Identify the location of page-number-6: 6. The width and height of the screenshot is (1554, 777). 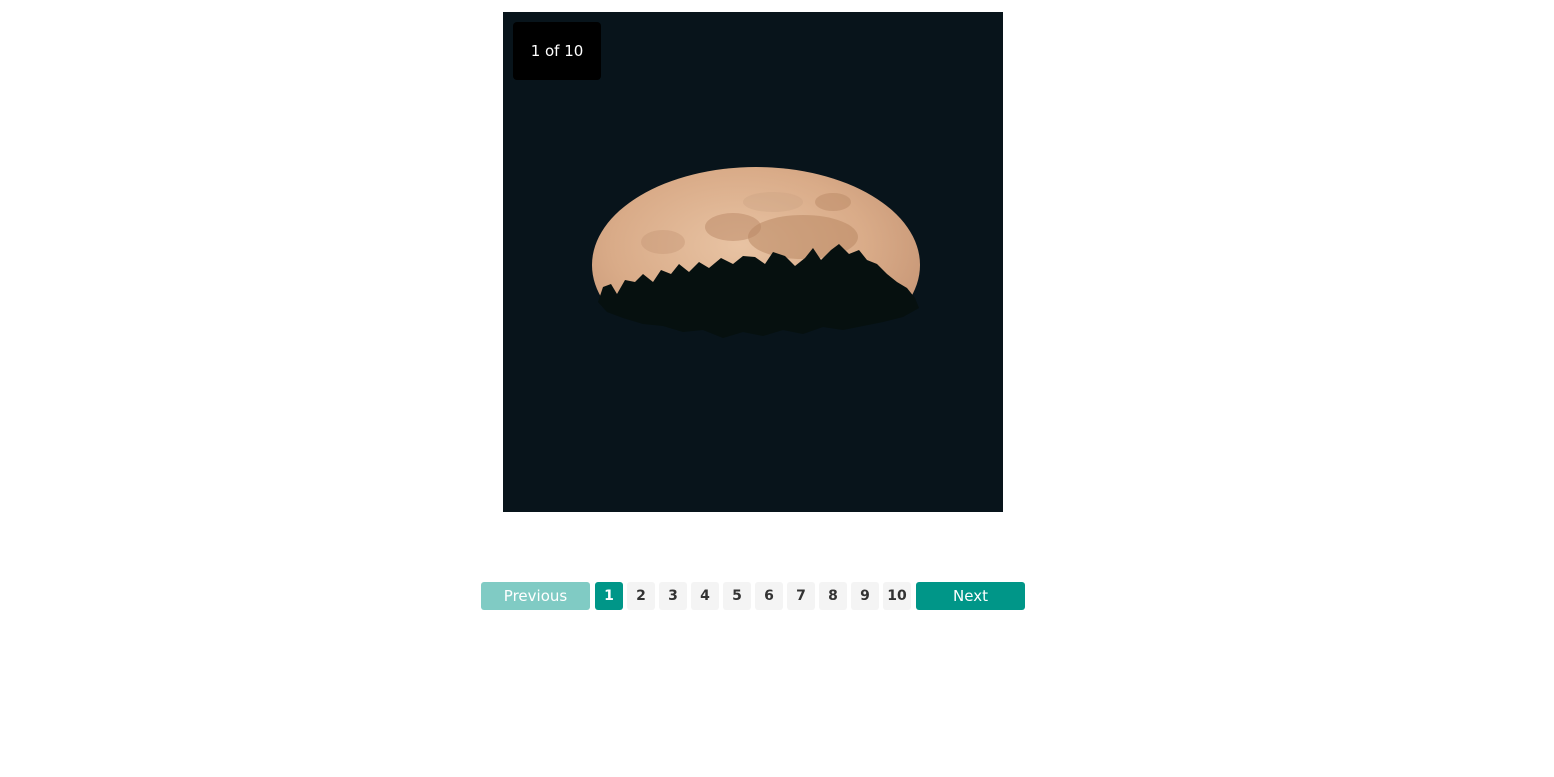
(769, 596).